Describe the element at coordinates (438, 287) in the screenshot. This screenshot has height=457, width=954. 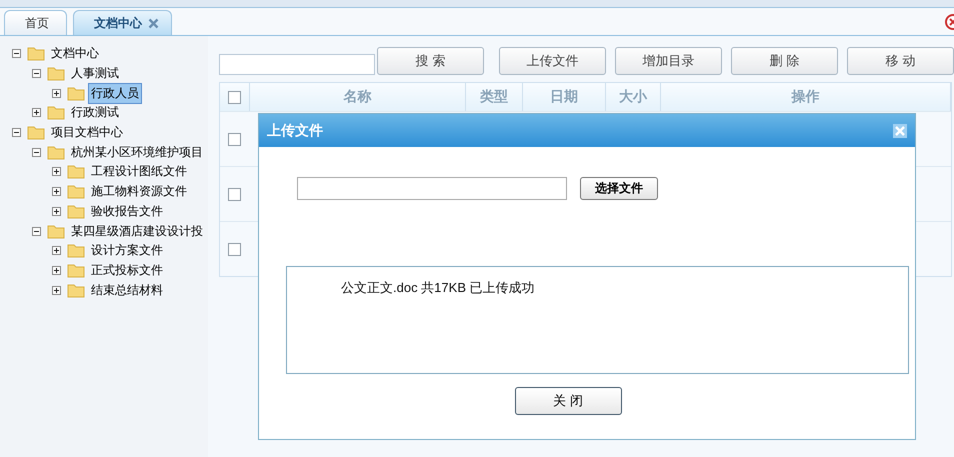
I see `upload-message: 公文正文.doc 共17KB 已上传成功` at that location.